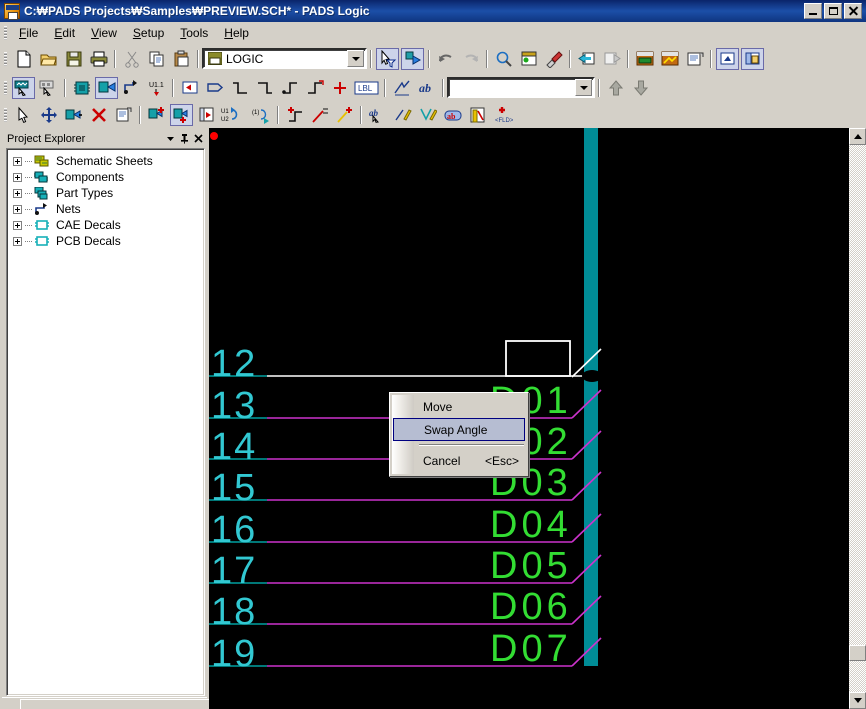 The height and width of the screenshot is (709, 866). What do you see at coordinates (64, 33) in the screenshot?
I see `menu-edit: Edit` at bounding box center [64, 33].